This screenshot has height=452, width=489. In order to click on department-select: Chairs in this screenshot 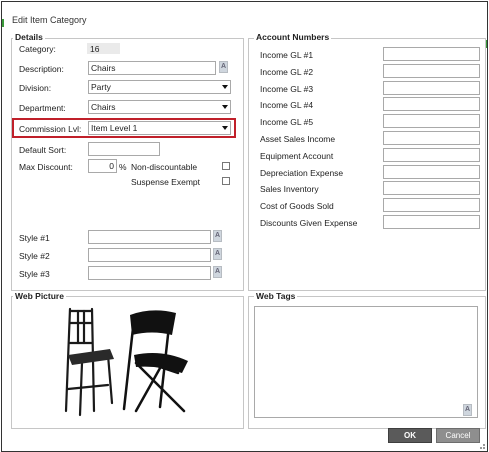, I will do `click(159, 107)`.